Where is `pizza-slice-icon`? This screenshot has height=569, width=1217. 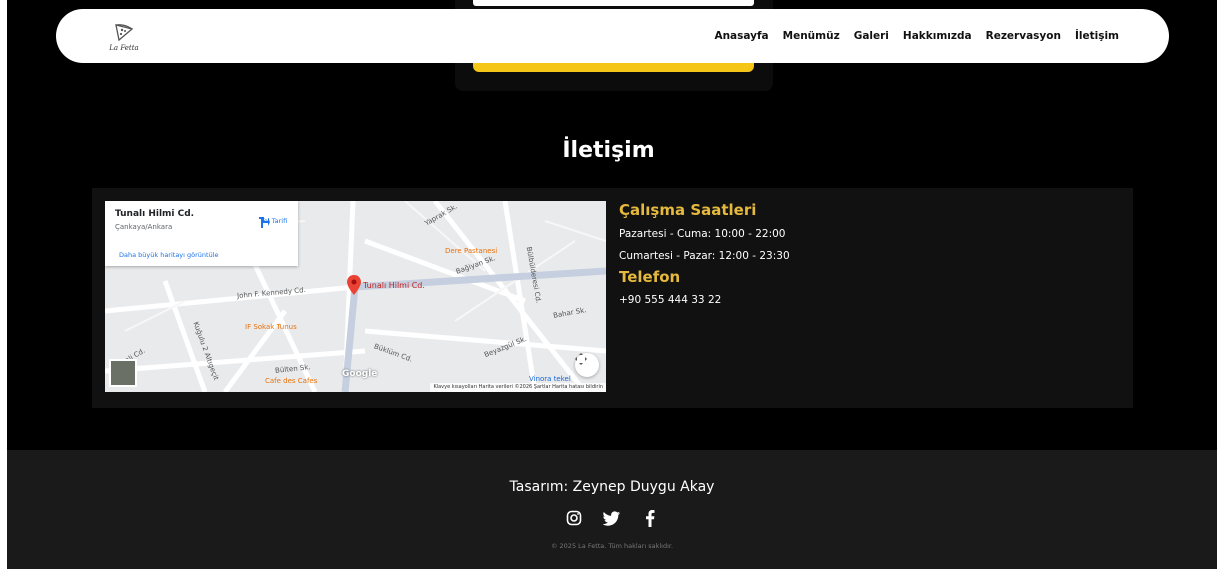
pizza-slice-icon is located at coordinates (124, 32).